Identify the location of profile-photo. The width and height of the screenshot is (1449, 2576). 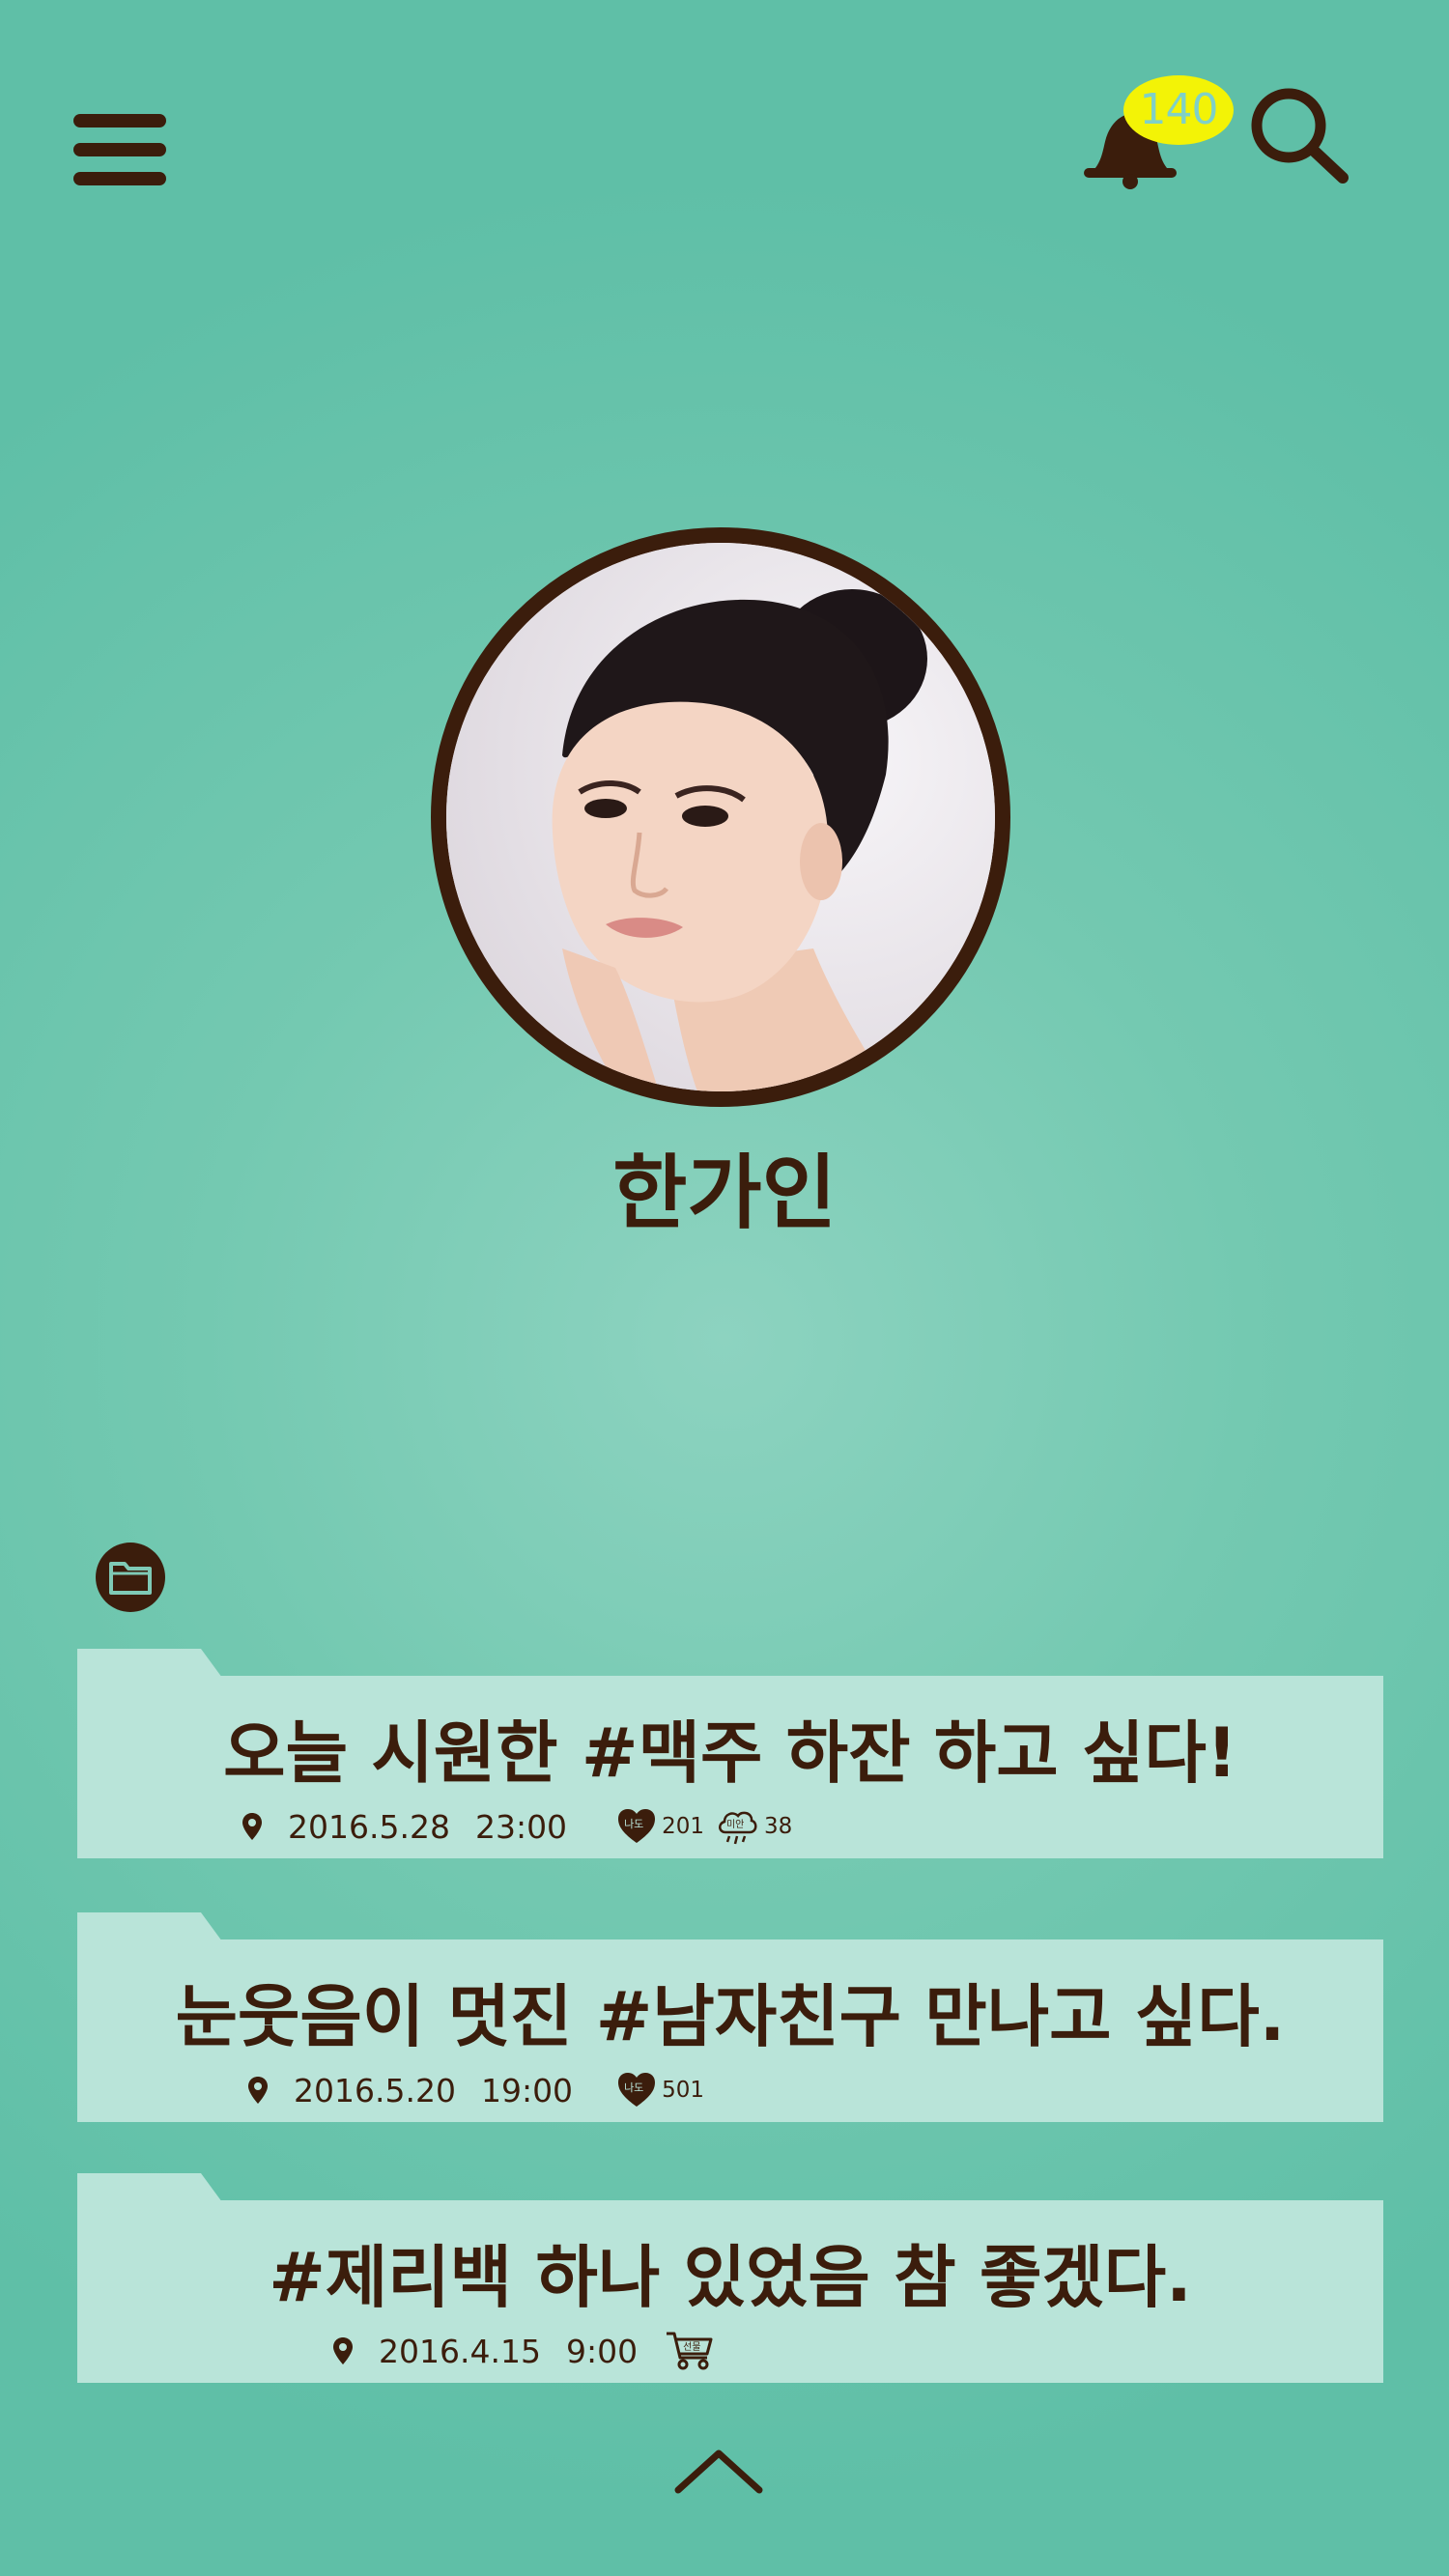
(720, 817).